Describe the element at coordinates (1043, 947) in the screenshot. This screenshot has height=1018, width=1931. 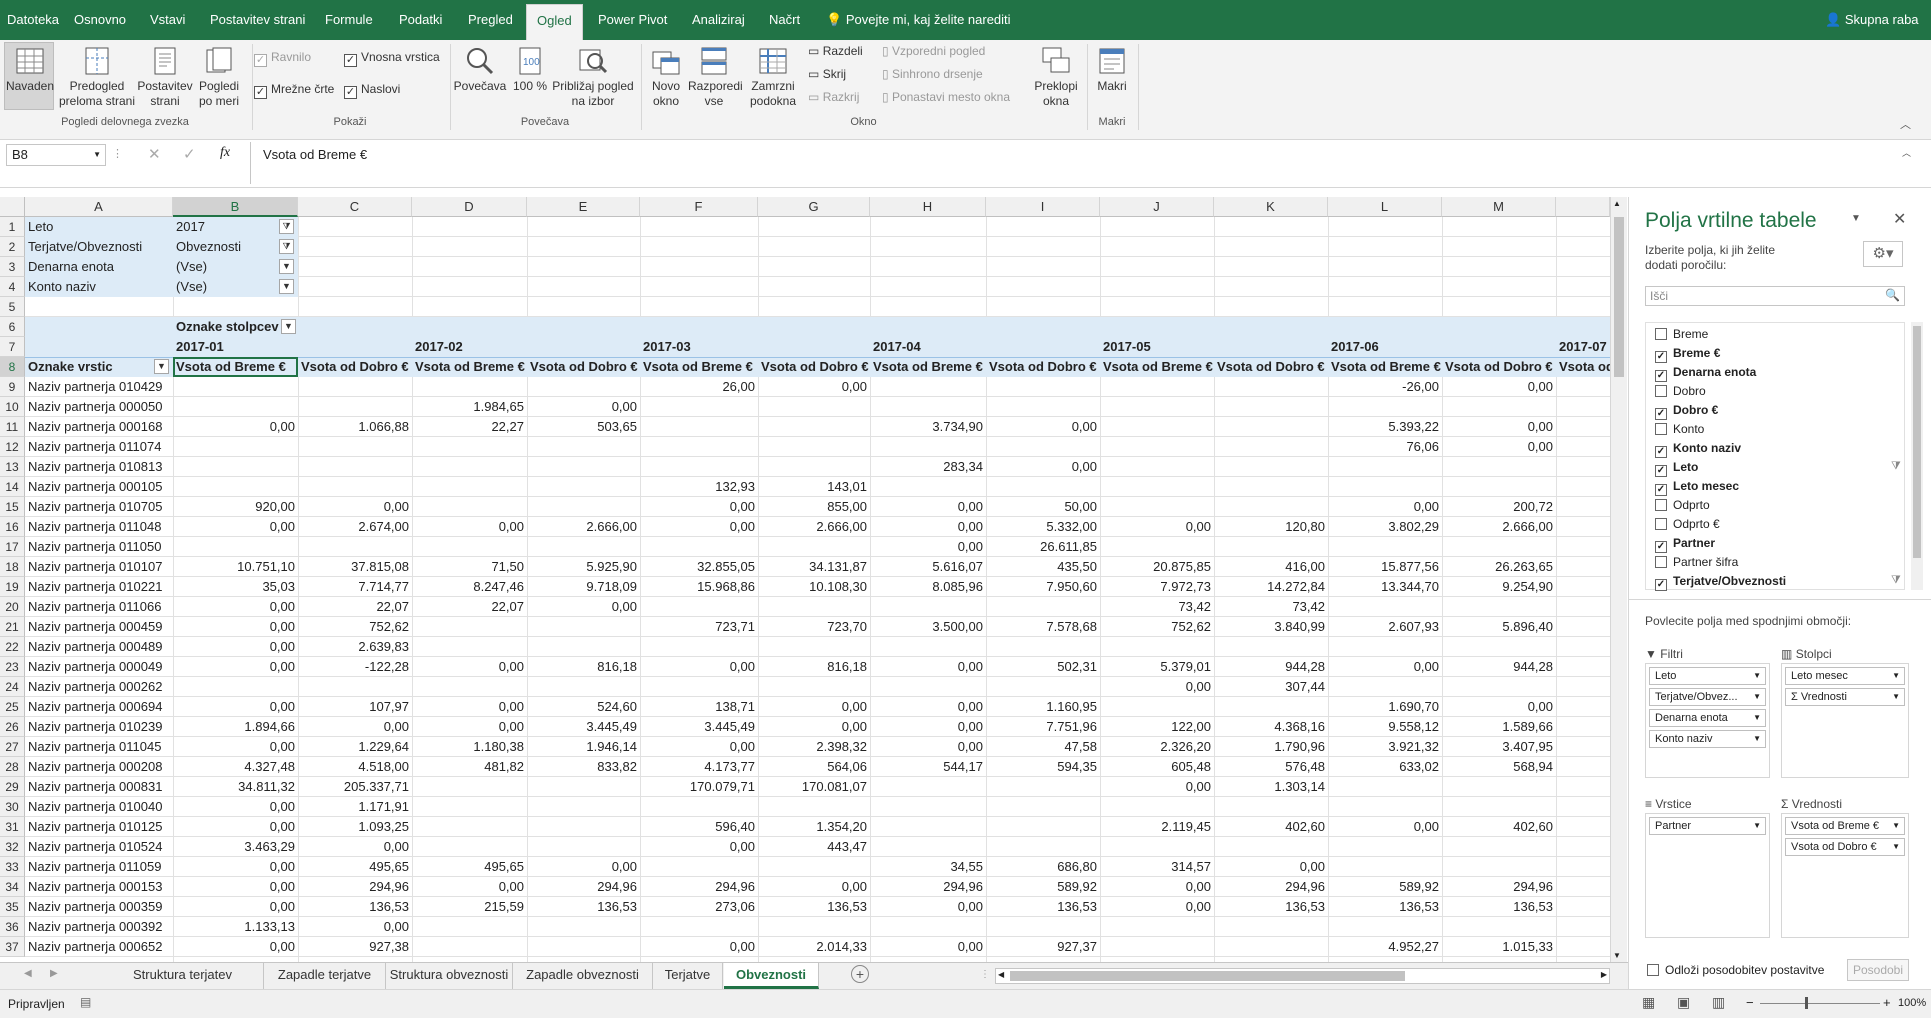
I see `value-cell: 927,37` at that location.